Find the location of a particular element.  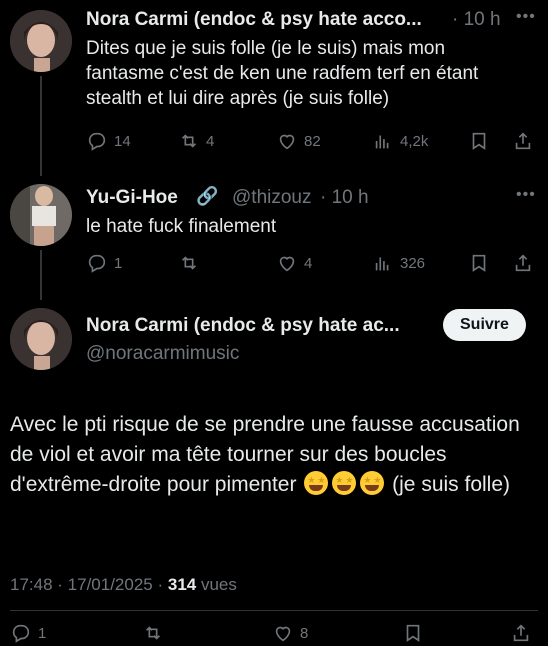

like-count: 4 is located at coordinates (308, 263).